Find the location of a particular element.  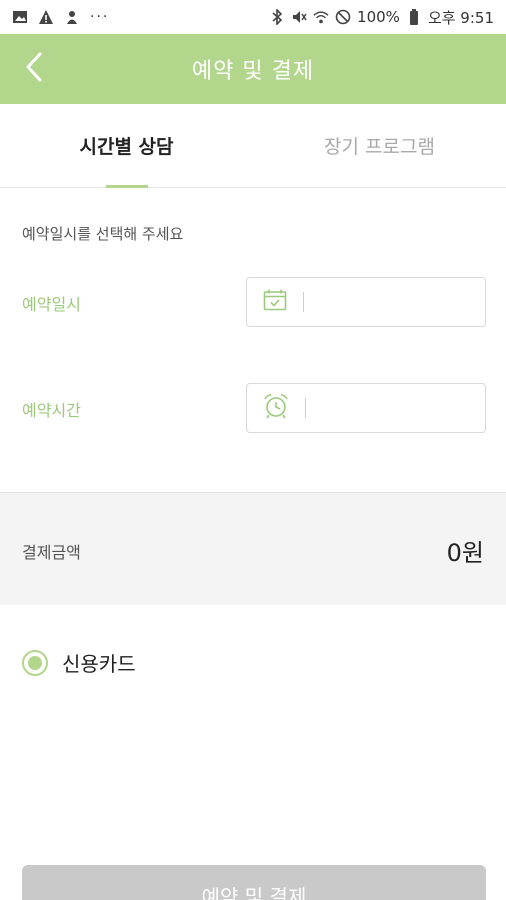

radio-button is located at coordinates (35, 662).